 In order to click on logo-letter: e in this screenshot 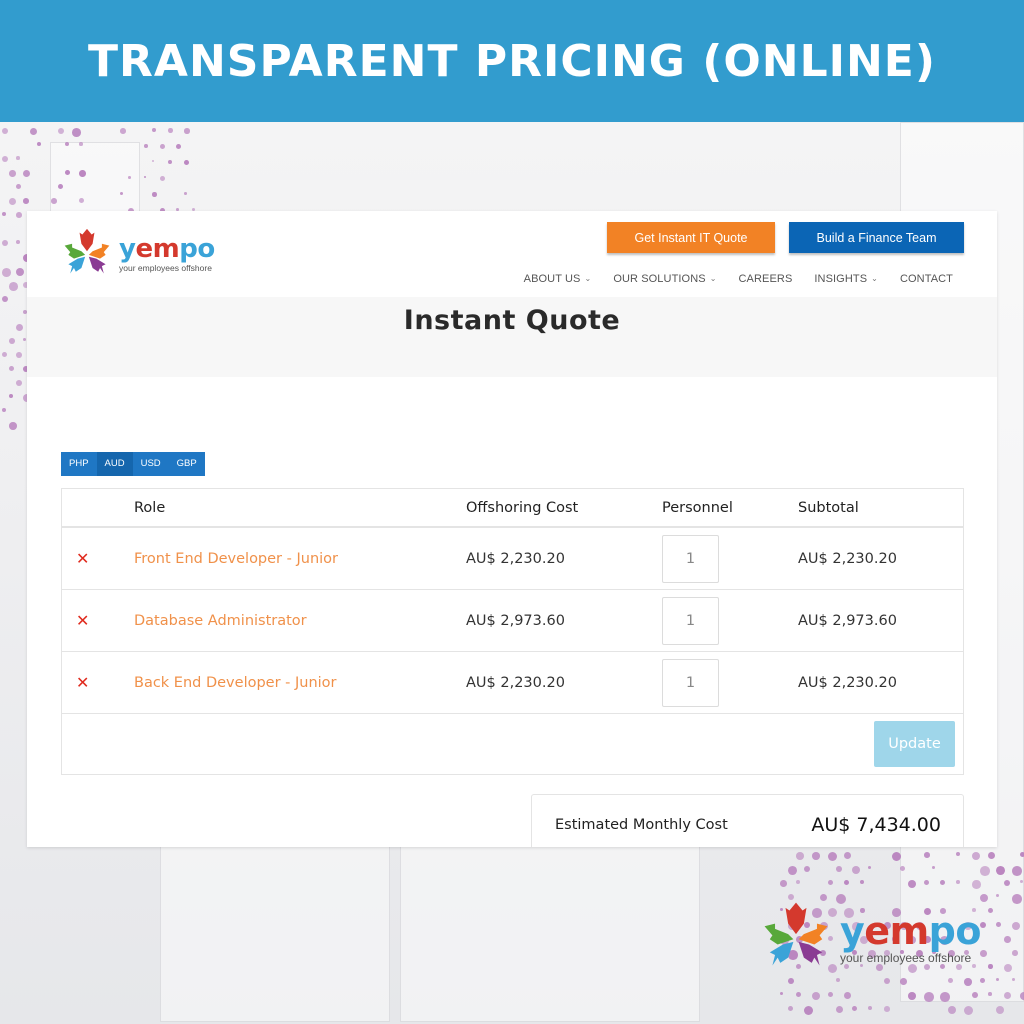, I will do `click(877, 930)`.